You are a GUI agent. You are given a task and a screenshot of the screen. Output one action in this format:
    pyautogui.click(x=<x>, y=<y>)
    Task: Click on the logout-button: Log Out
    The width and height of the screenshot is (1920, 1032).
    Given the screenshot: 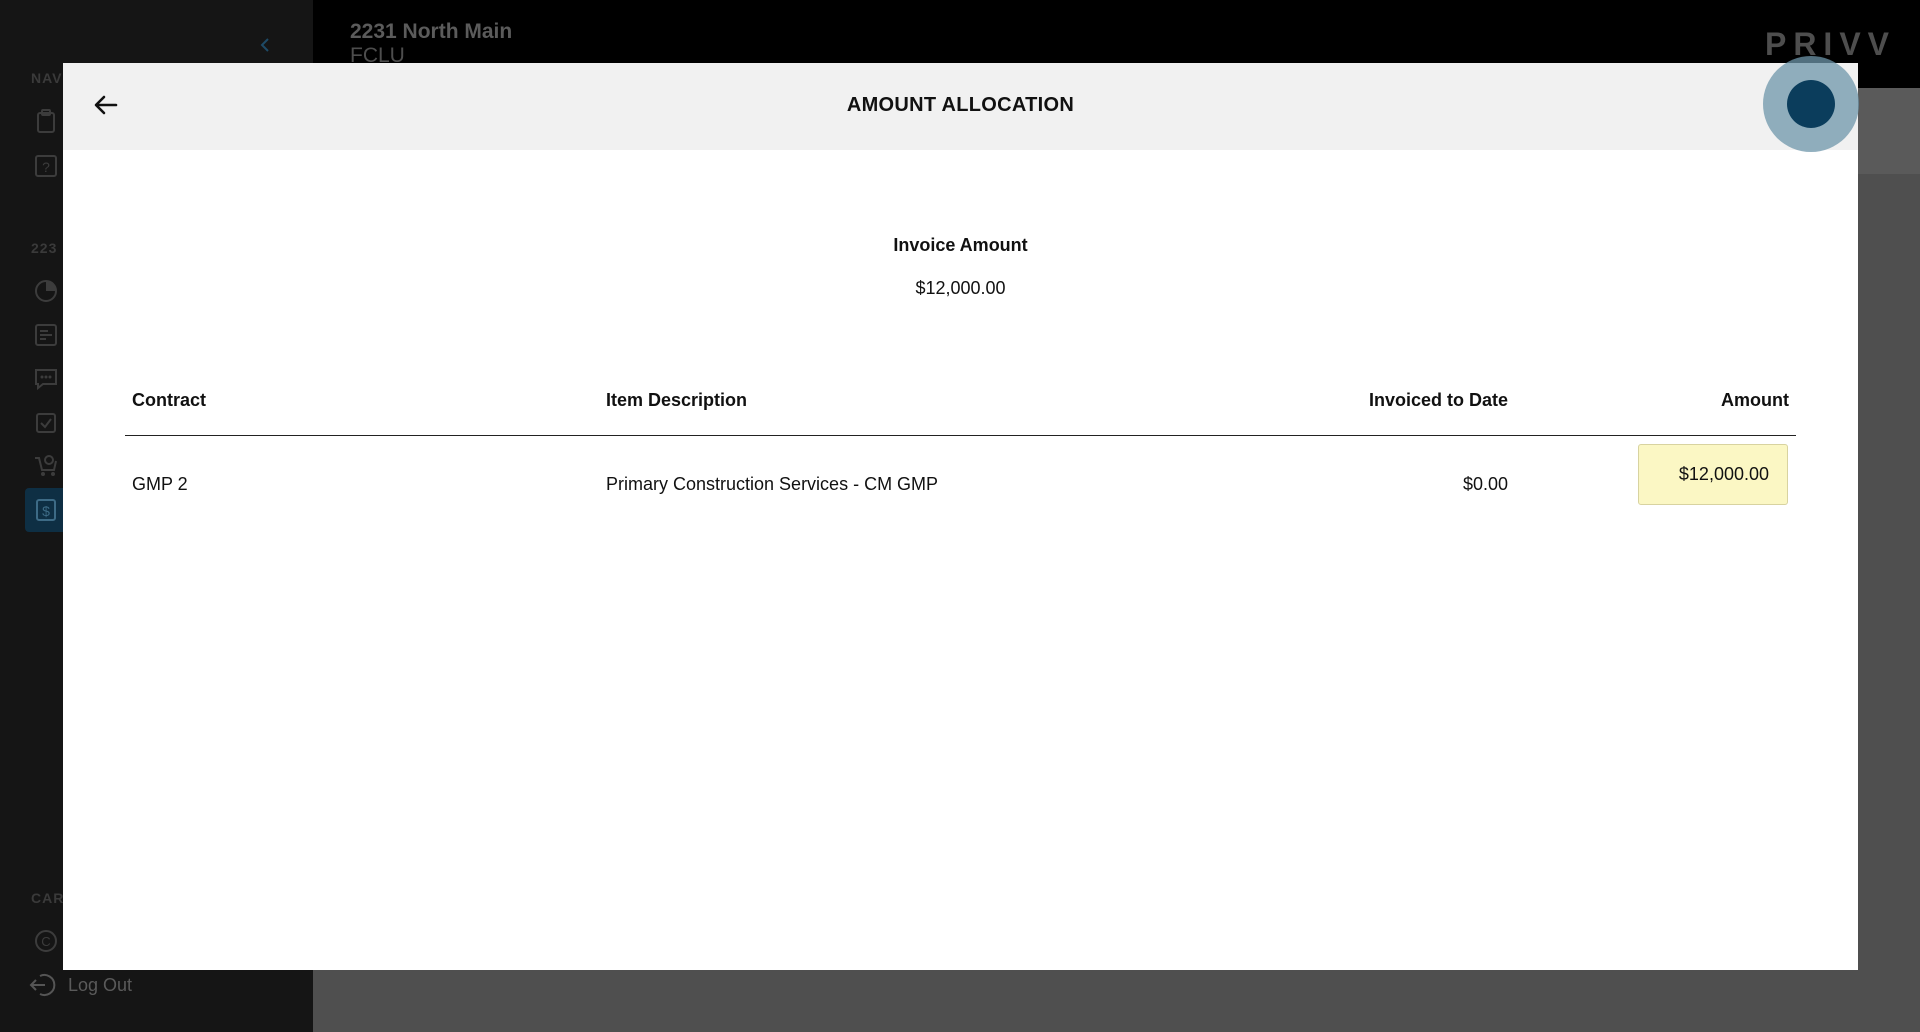 What is the action you would take?
    pyautogui.click(x=80, y=985)
    